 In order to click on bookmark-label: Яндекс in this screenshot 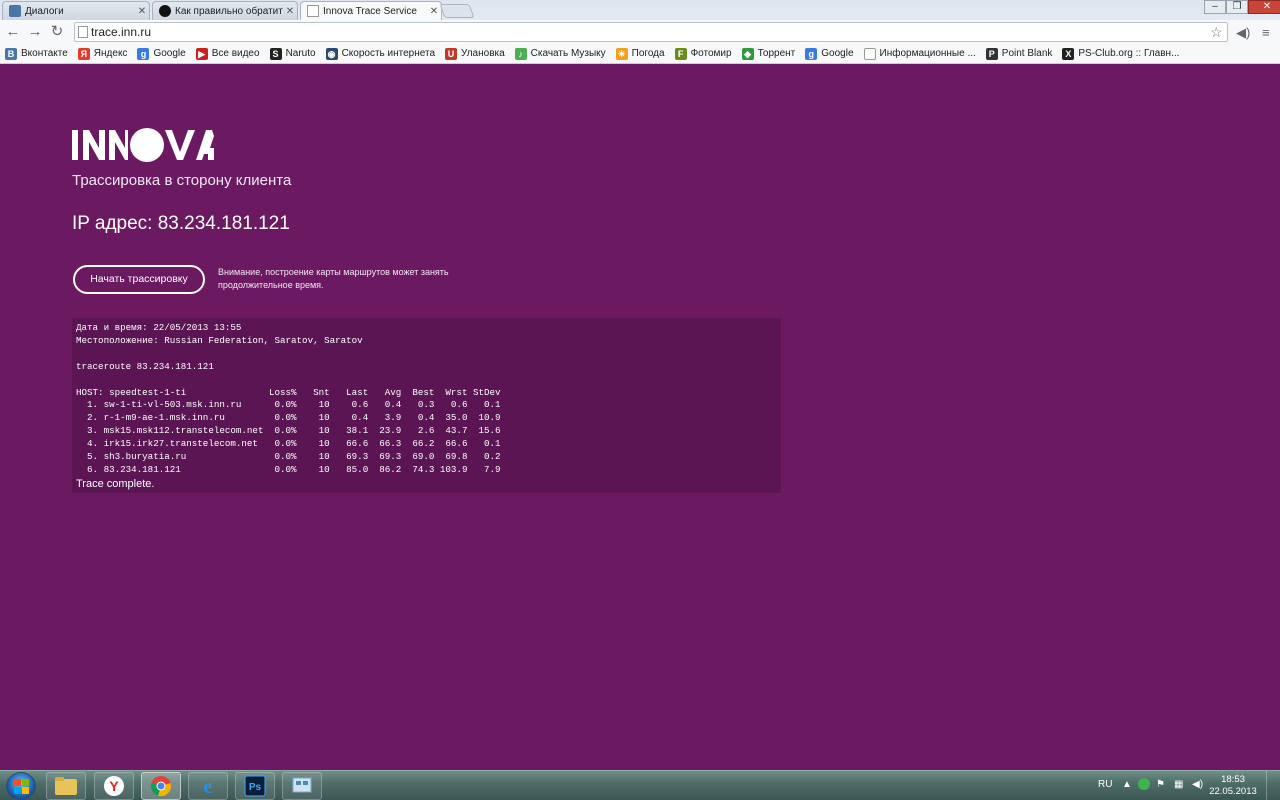, I will do `click(110, 53)`.